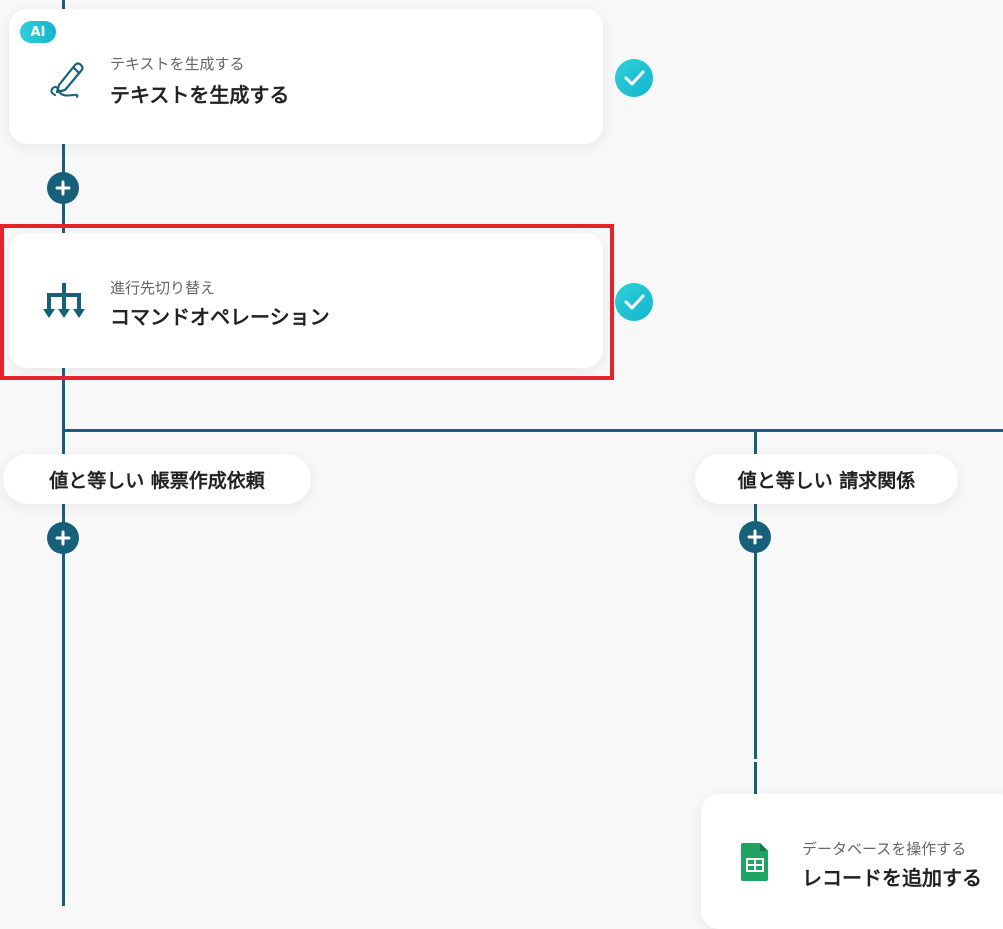  I want to click on spreadsheet-icon, so click(754, 862).